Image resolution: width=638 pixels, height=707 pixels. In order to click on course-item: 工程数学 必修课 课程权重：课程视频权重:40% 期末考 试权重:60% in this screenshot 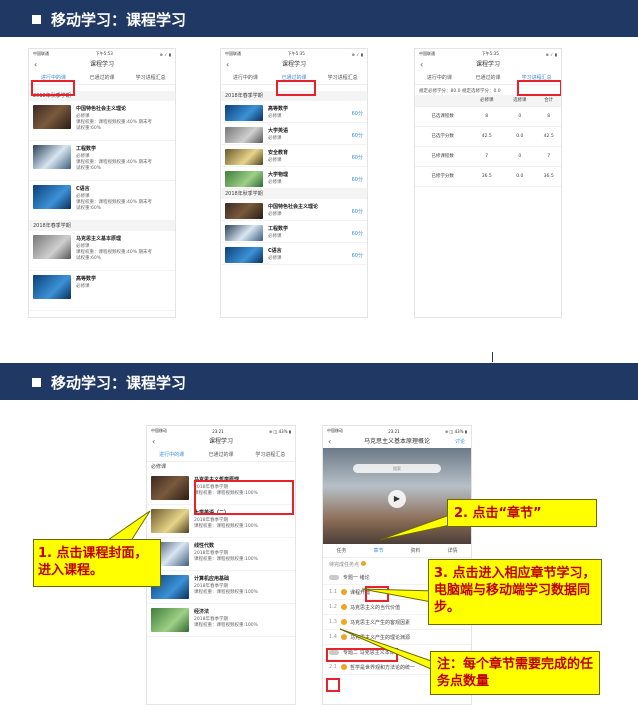, I will do `click(102, 161)`.